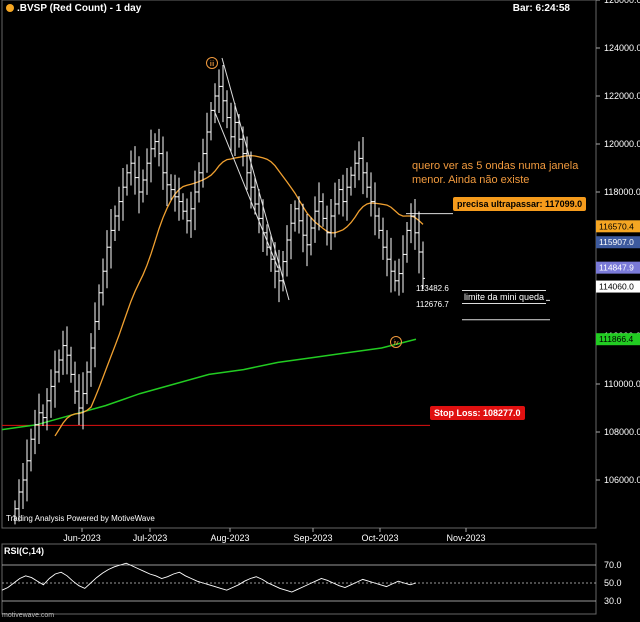 The width and height of the screenshot is (640, 622). What do you see at coordinates (396, 343) in the screenshot?
I see `wave-label: iv` at bounding box center [396, 343].